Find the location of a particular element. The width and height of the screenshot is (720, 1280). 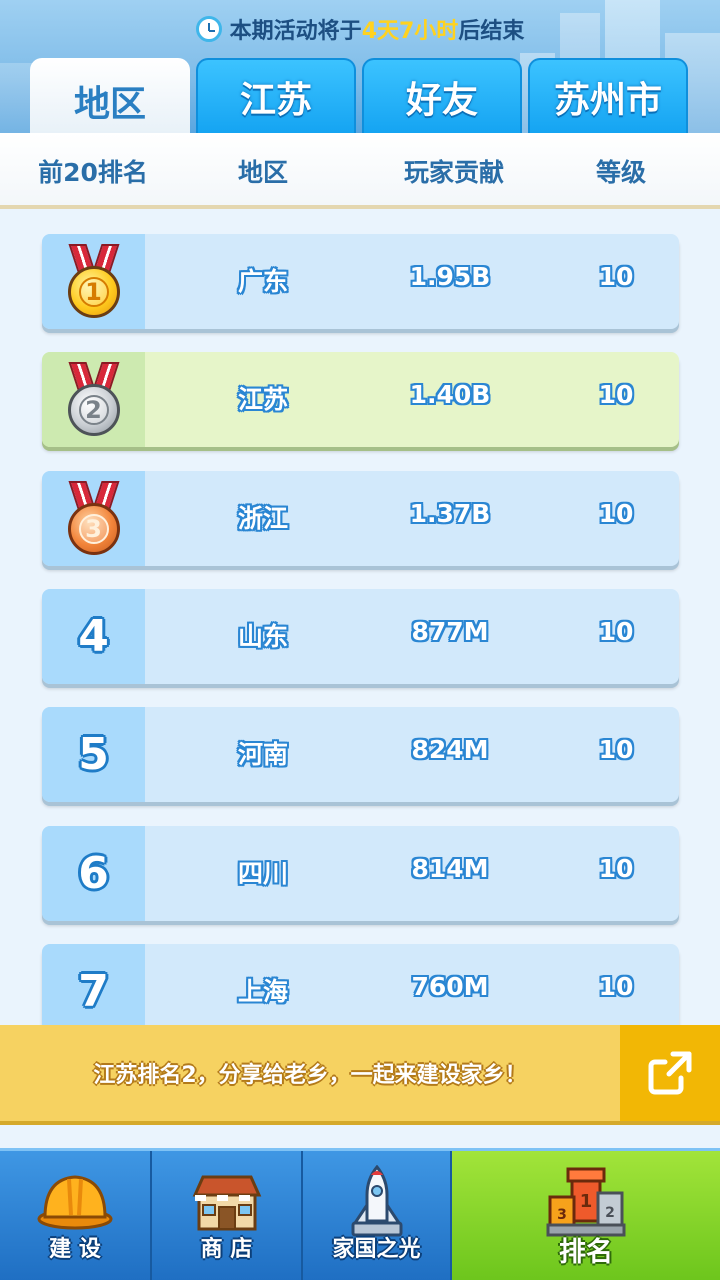

leaderboard-row: 6 四川 814M 10 is located at coordinates (360, 873).